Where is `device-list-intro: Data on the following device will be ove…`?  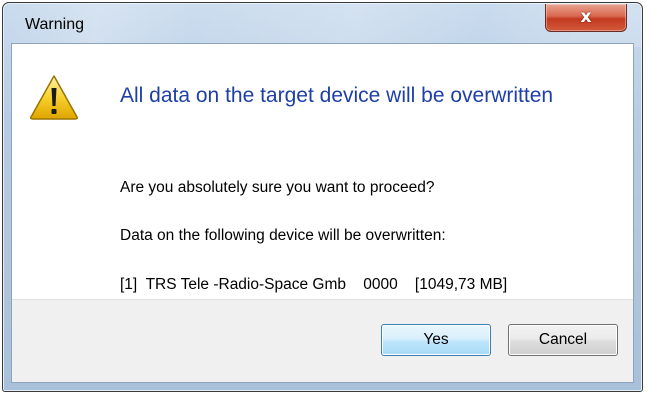
device-list-intro: Data on the following device will be ove… is located at coordinates (283, 235).